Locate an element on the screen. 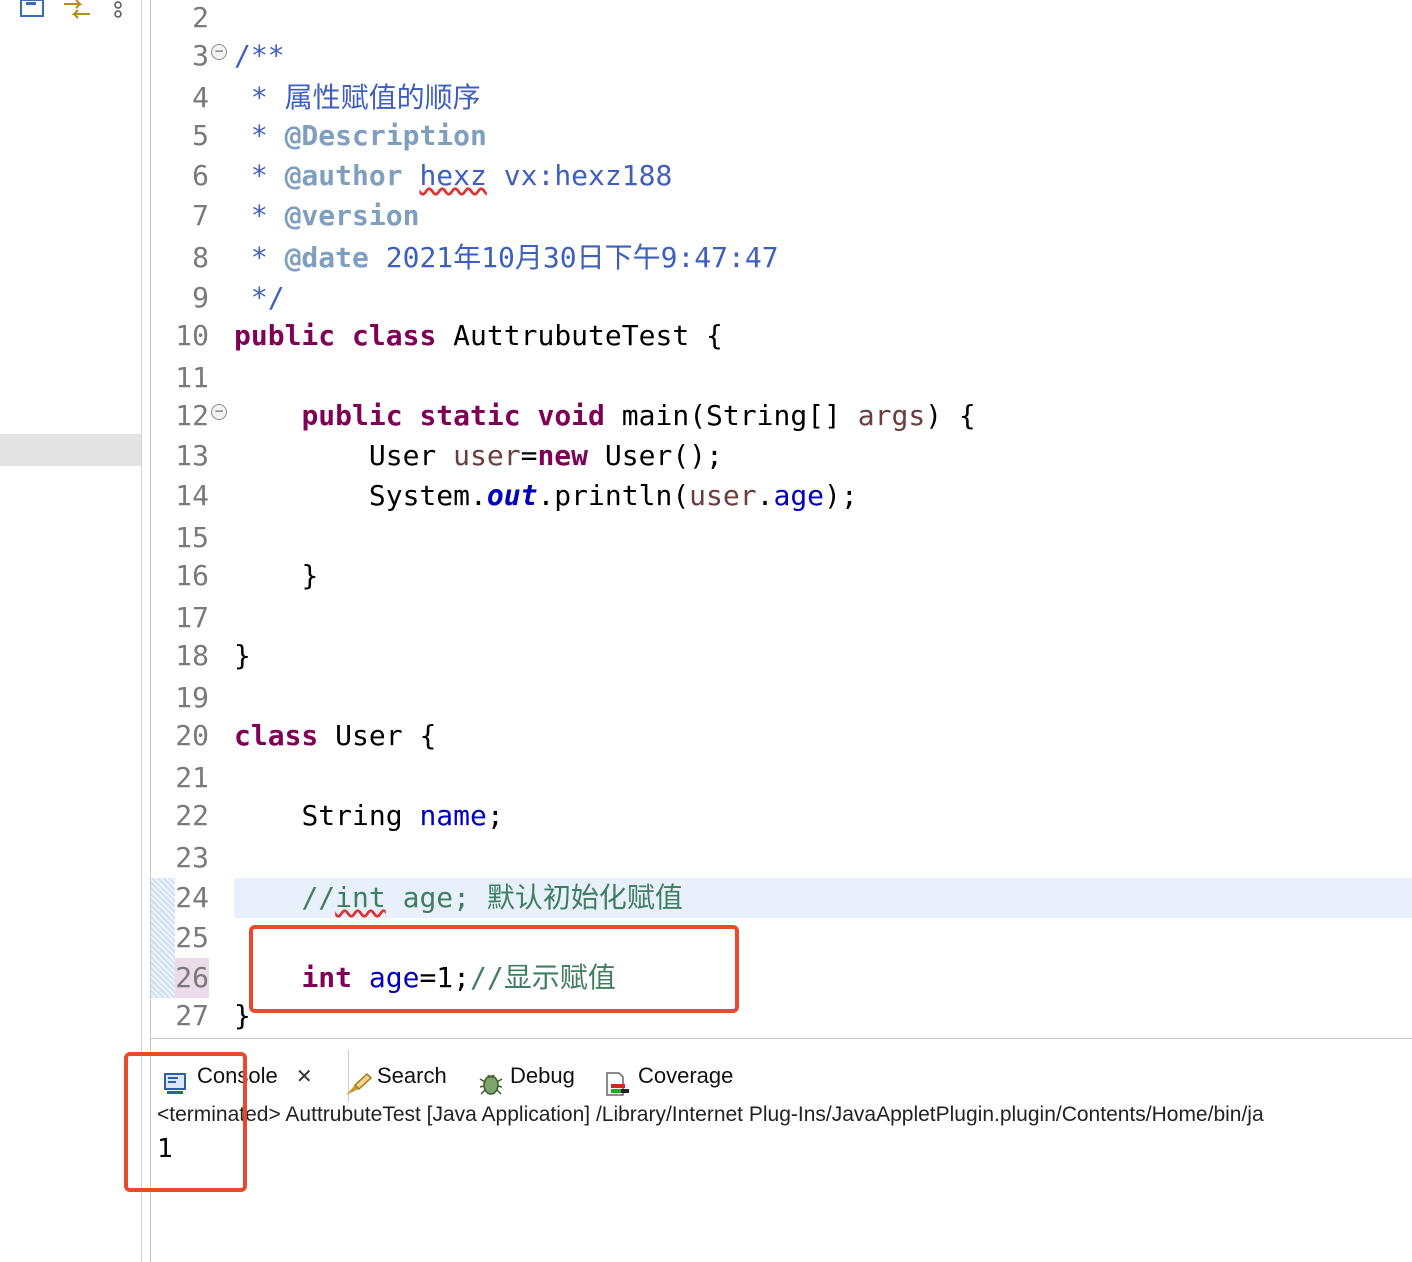 This screenshot has width=1412, height=1262. spelling-warning: hexz is located at coordinates (453, 175).